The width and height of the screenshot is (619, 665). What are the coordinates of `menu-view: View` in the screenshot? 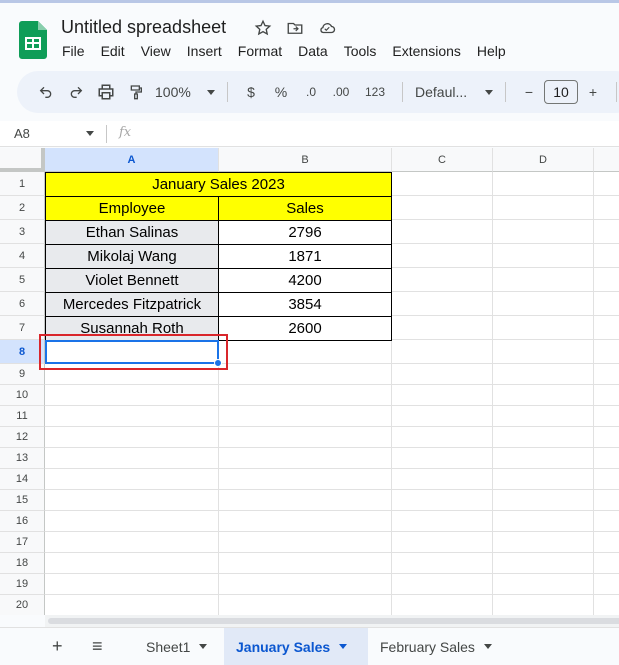 It's located at (156, 51).